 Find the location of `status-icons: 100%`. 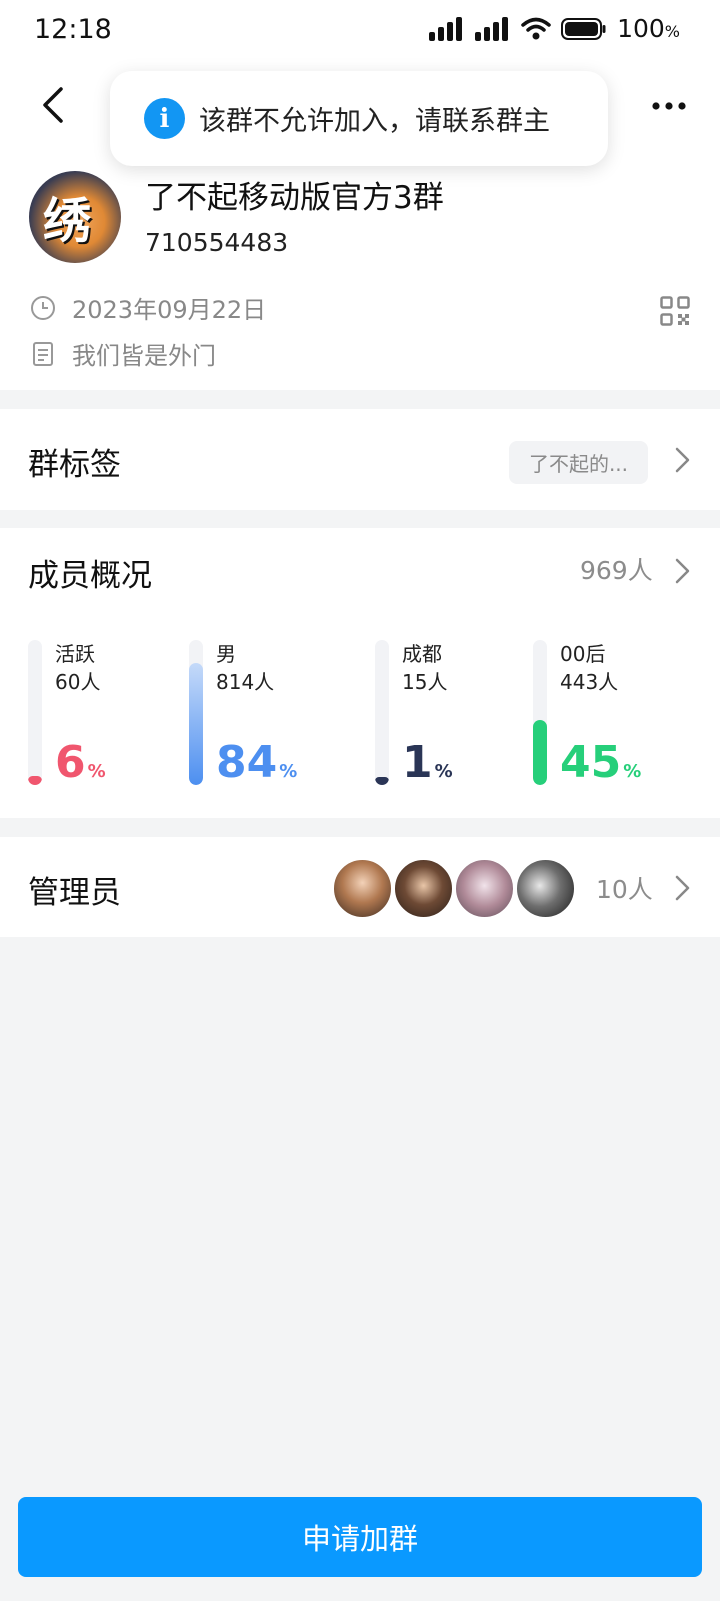

status-icons: 100% is located at coordinates (554, 28).